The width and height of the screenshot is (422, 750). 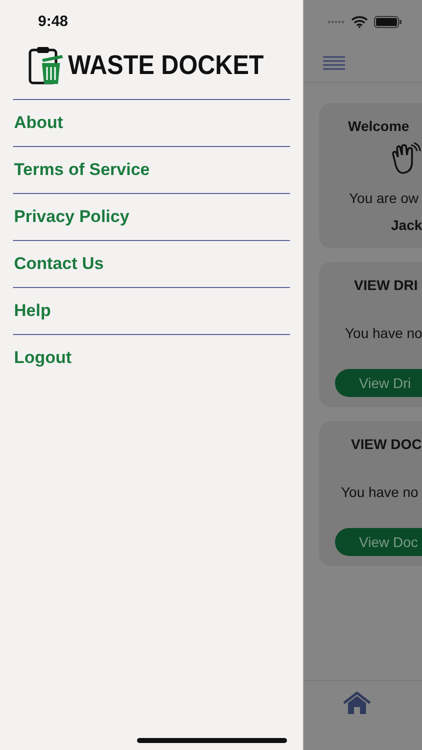 What do you see at coordinates (336, 22) in the screenshot?
I see `signal-icon` at bounding box center [336, 22].